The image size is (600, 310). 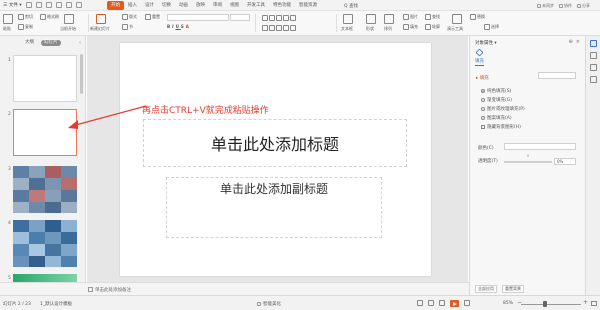 I want to click on solid-fill-option: 纯色填充(S), so click(x=496, y=91).